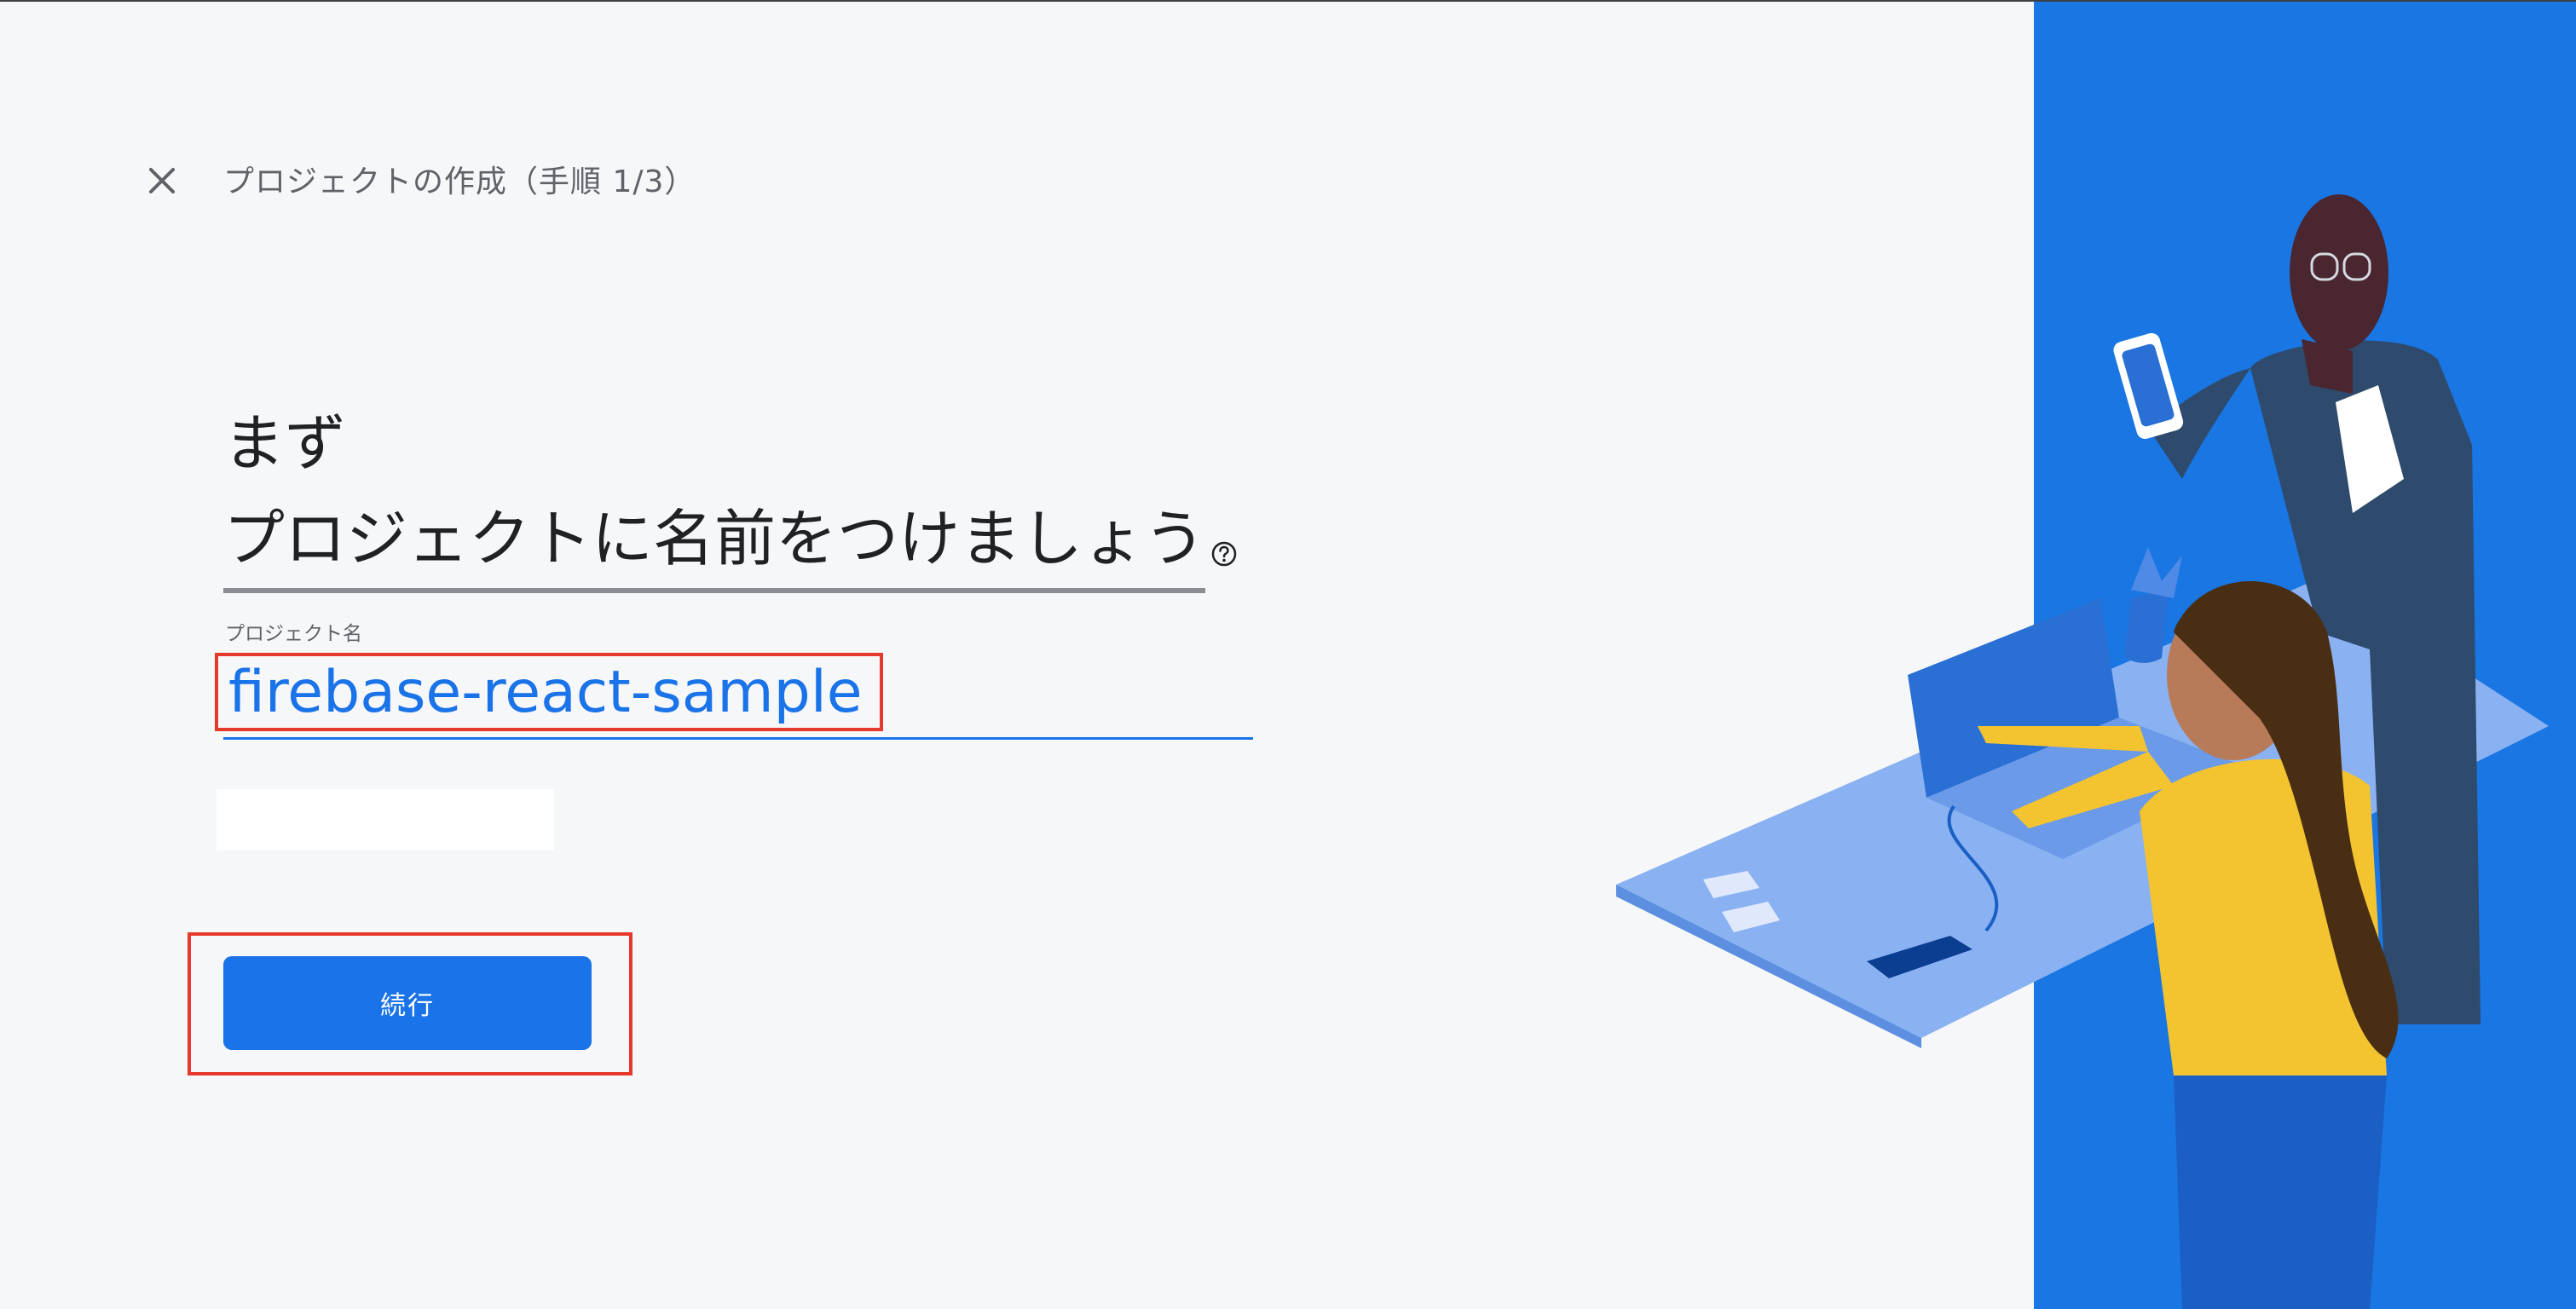 The width and height of the screenshot is (2576, 1309). What do you see at coordinates (385, 820) in the screenshot?
I see `blank-area` at bounding box center [385, 820].